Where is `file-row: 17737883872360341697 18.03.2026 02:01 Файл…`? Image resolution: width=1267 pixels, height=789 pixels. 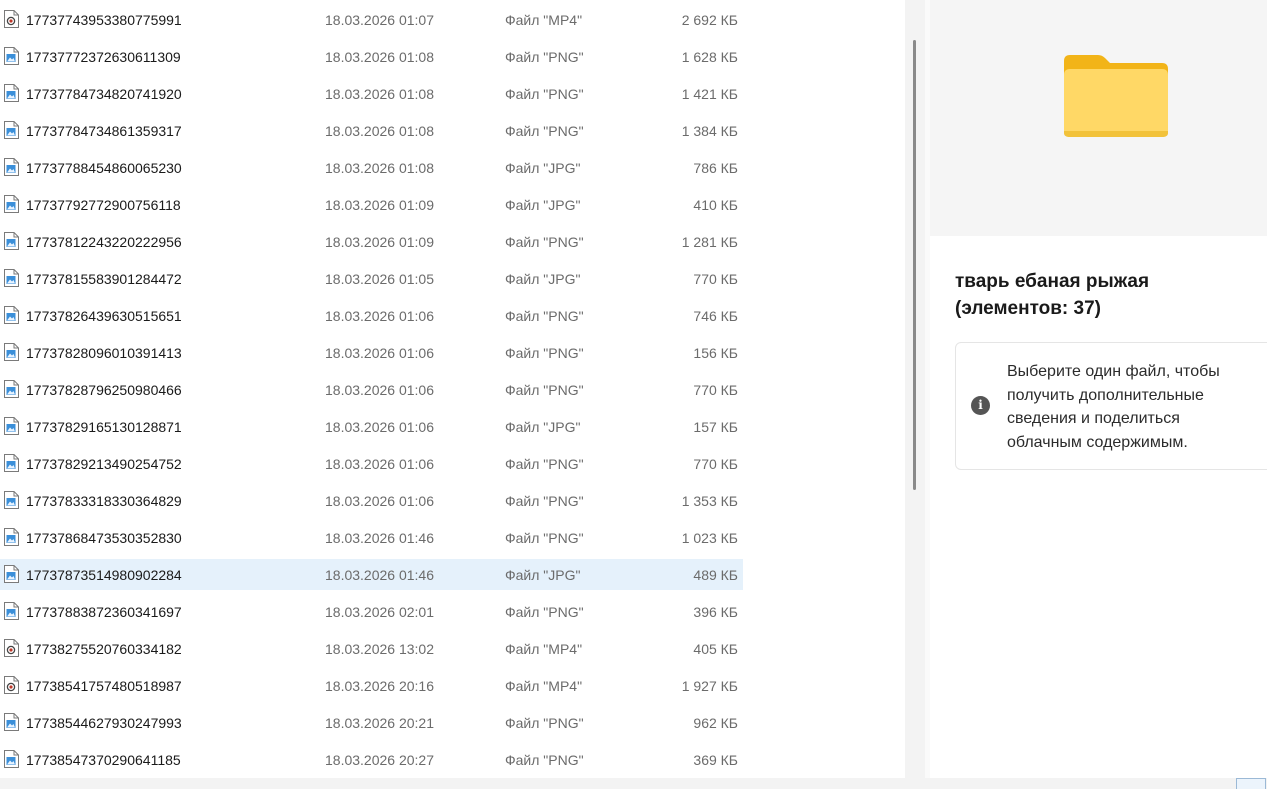
file-row: 17737883872360341697 18.03.2026 02:01 Файл… is located at coordinates (371, 611).